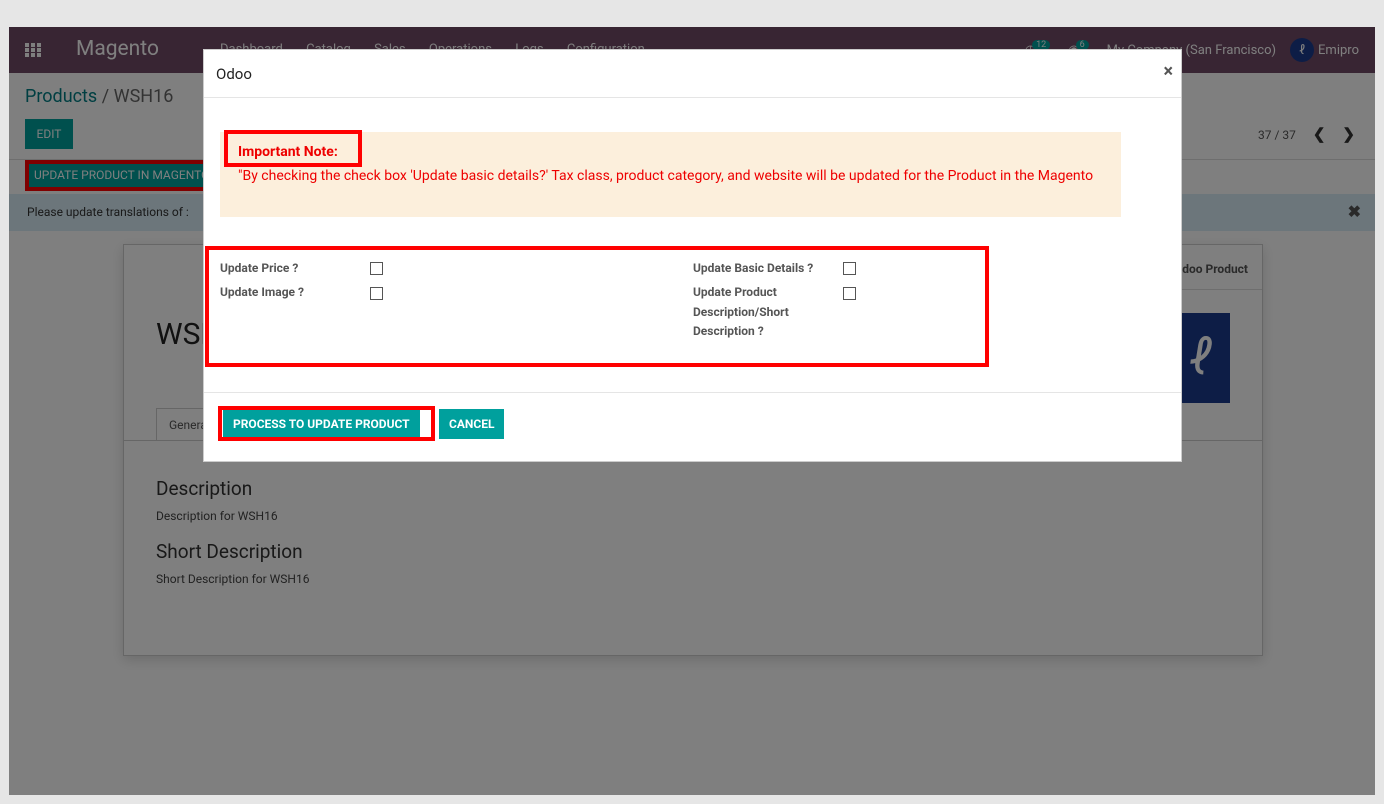 Image resolution: width=1384 pixels, height=804 pixels. I want to click on update-price-label: Update Price ?, so click(259, 268).